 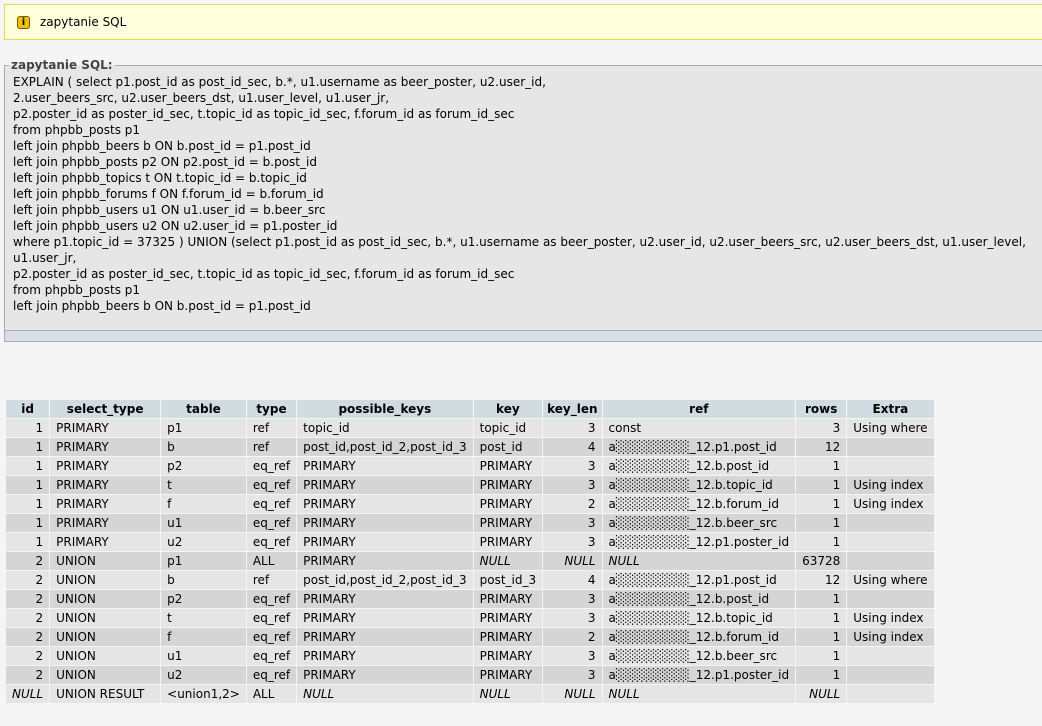 What do you see at coordinates (572, 637) in the screenshot?
I see `cell-key-len: 2` at bounding box center [572, 637].